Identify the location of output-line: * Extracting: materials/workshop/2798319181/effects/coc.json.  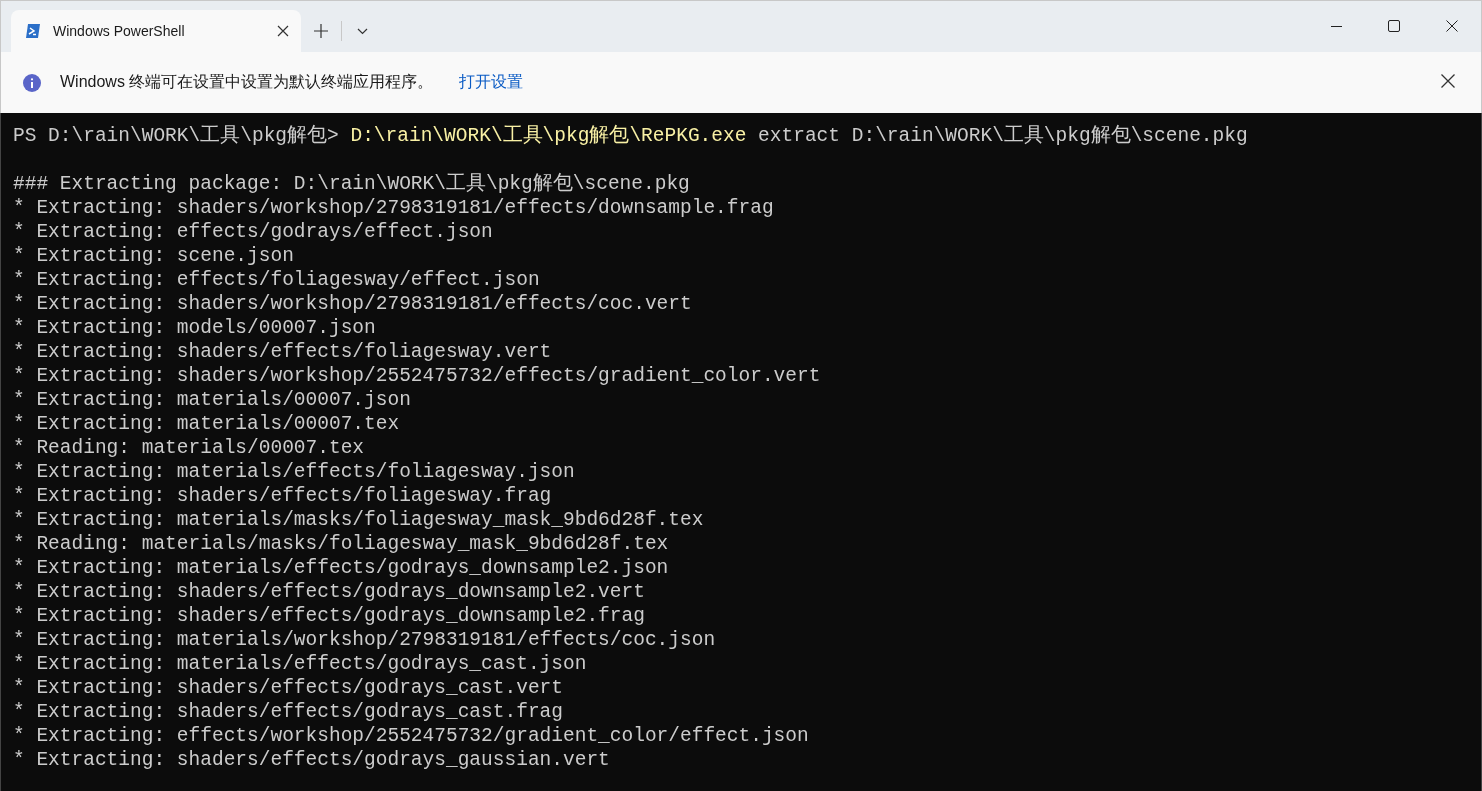
(365, 640).